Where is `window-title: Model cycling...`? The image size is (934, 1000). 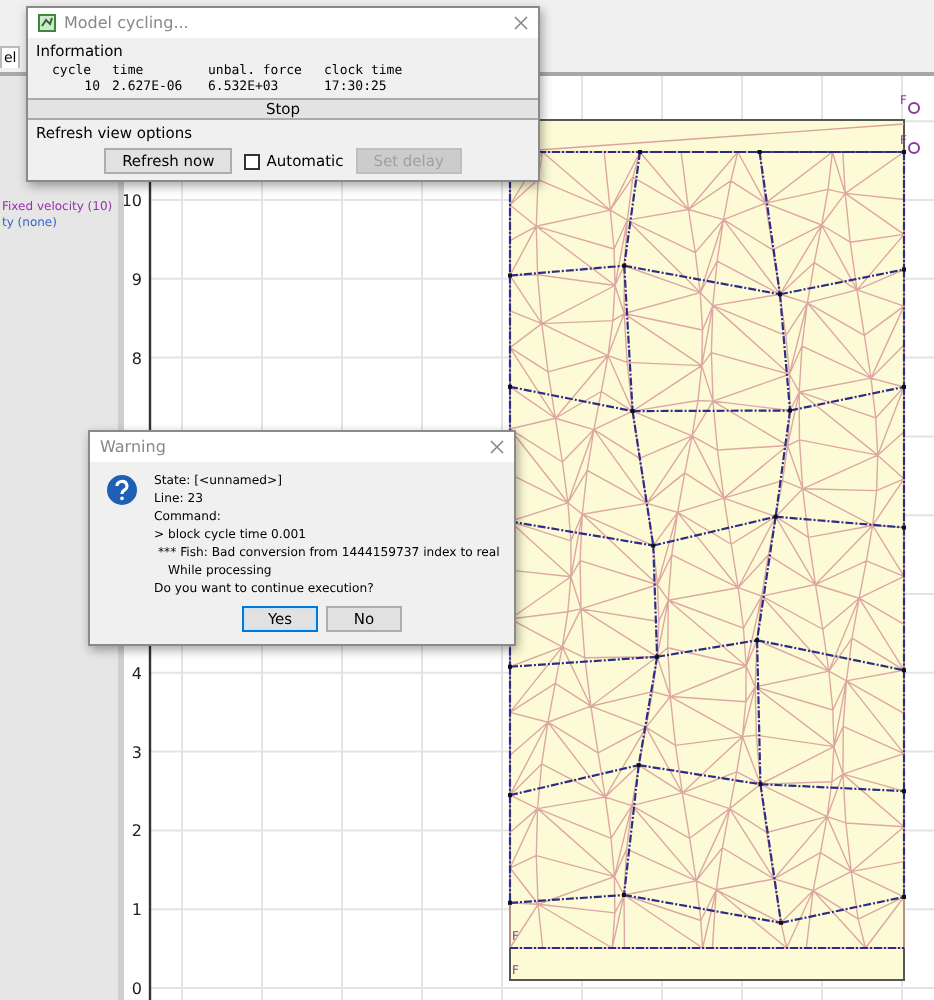
window-title: Model cycling... is located at coordinates (127, 23).